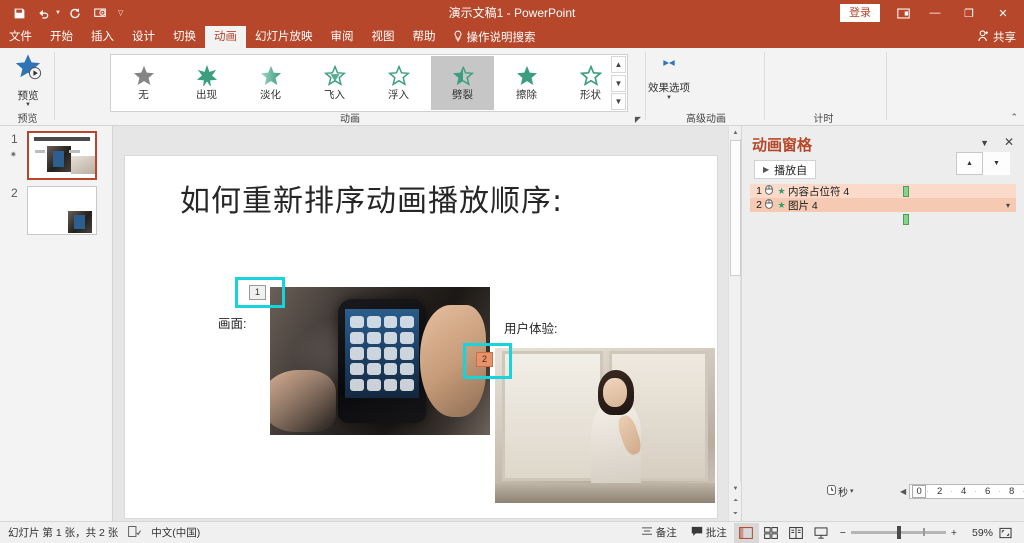  I want to click on gallery-item-flyin: 飞入, so click(334, 83).